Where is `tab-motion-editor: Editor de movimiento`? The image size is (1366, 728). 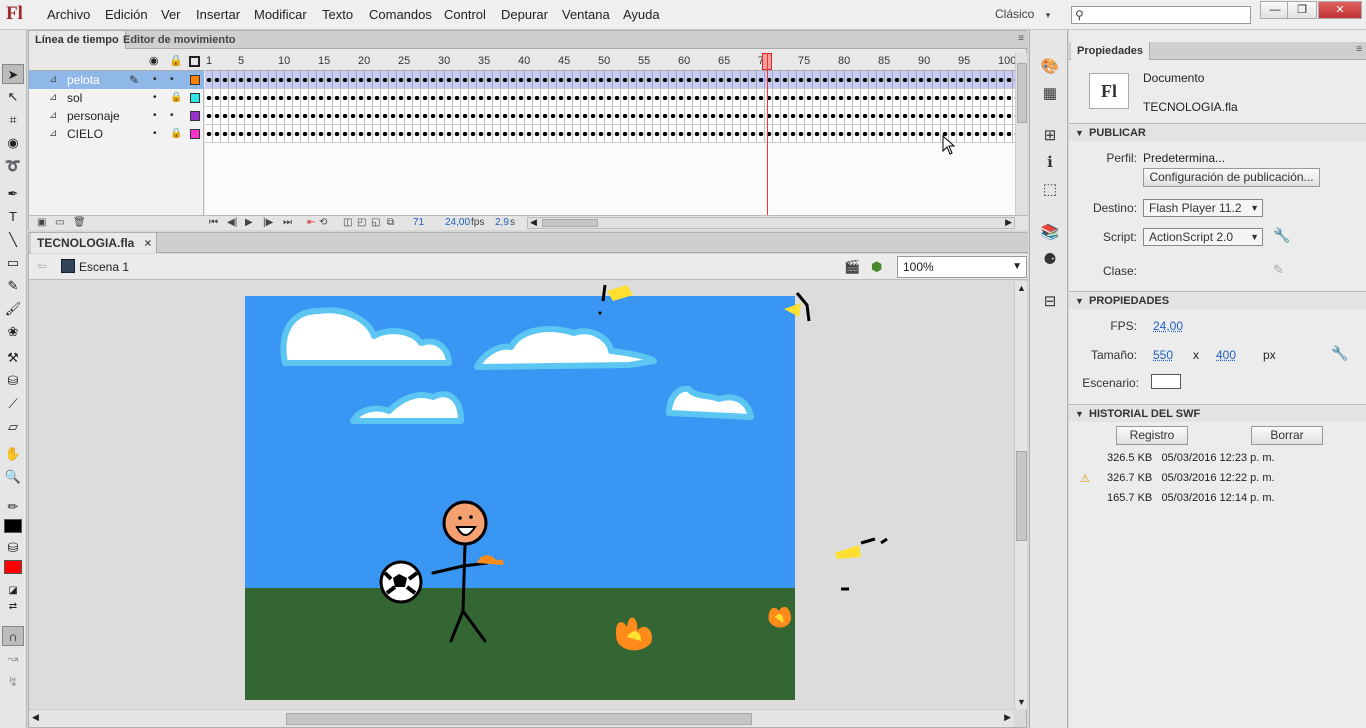
tab-motion-editor: Editor de movimiento is located at coordinates (179, 40).